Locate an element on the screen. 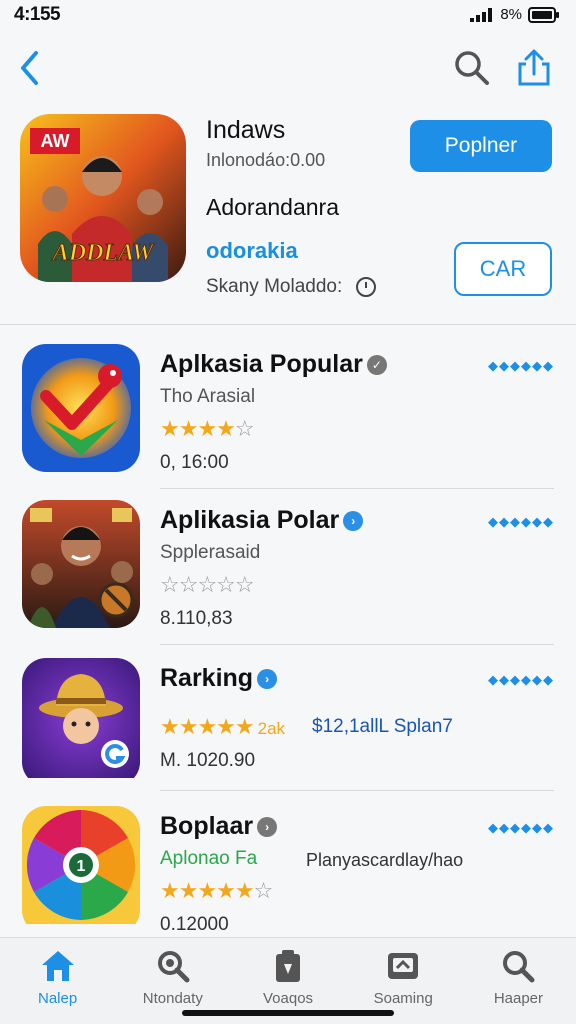 Image resolution: width=576 pixels, height=1024 pixels. svg-text: 1 is located at coordinates (81, 866).